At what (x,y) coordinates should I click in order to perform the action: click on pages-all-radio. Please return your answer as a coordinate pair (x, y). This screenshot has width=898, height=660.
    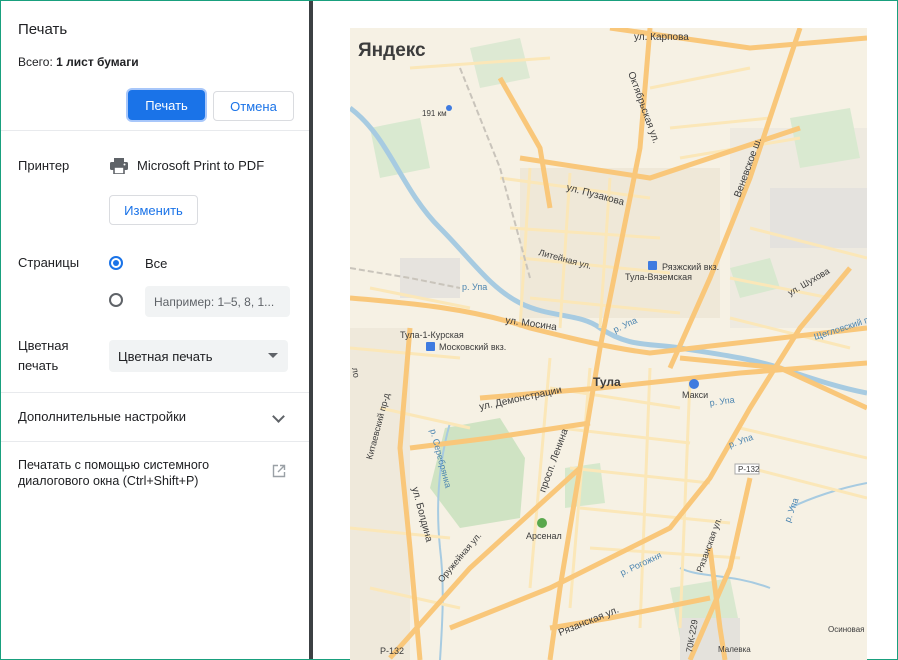
    Looking at the image, I should click on (116, 263).